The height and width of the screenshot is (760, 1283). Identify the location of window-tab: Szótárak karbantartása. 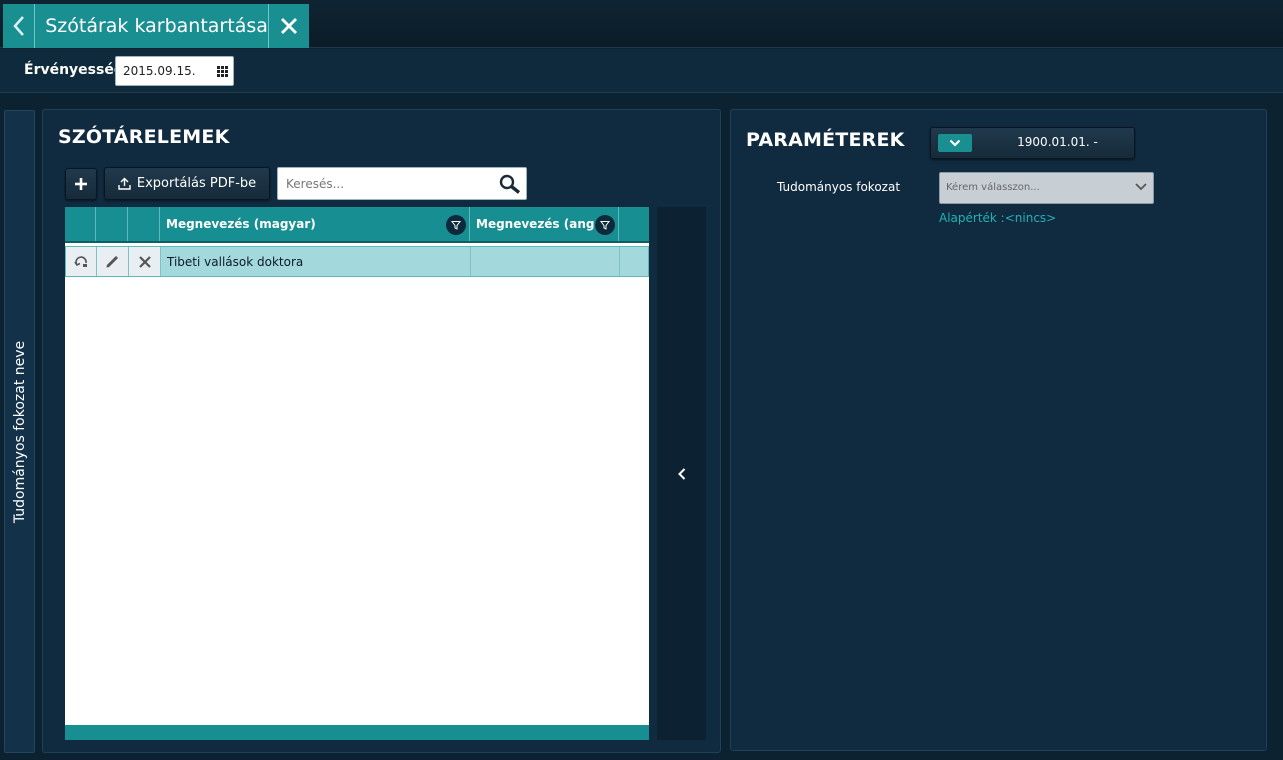
(156, 26).